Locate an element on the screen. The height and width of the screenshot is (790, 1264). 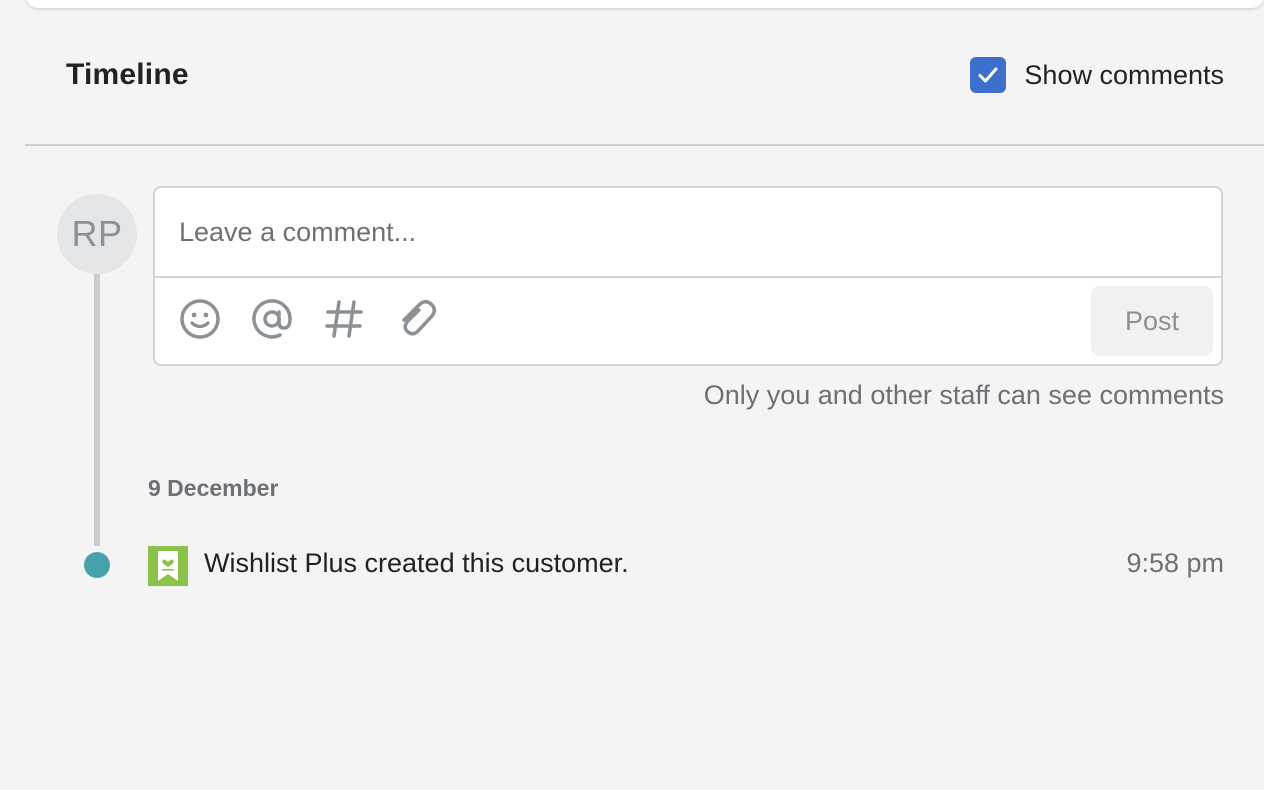
timeline-event-text: Wishlist Plus created this customer. is located at coordinates (416, 563).